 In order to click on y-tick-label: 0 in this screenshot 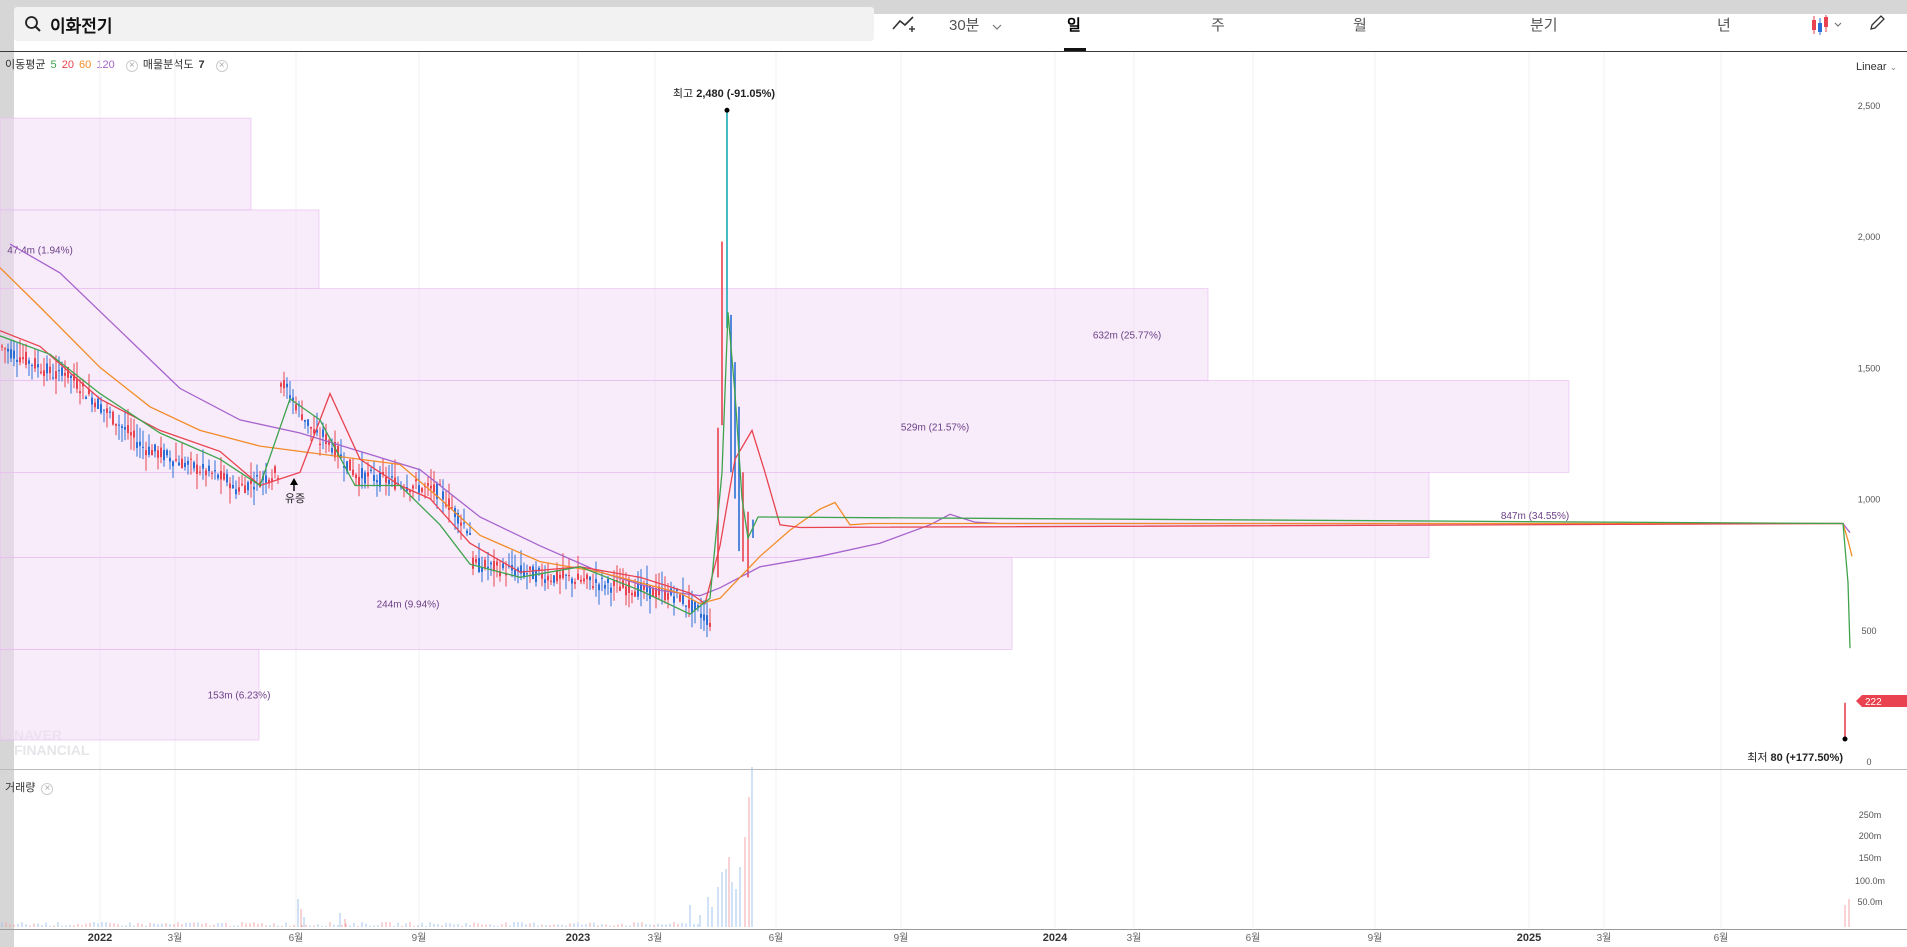, I will do `click(1868, 762)`.